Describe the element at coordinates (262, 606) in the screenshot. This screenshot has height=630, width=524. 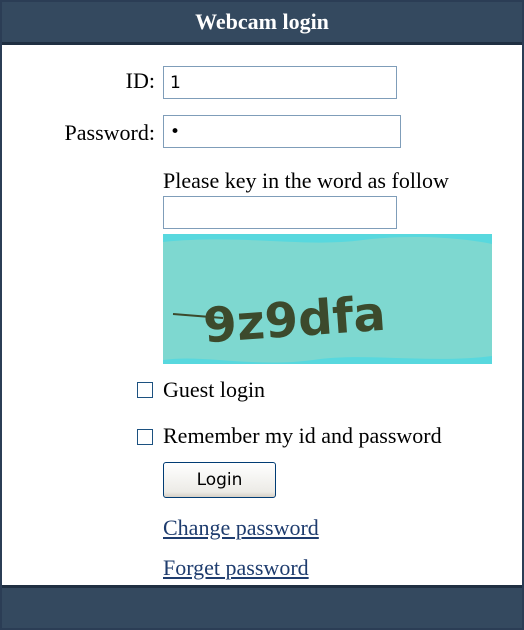
I see `panel-footer` at that location.